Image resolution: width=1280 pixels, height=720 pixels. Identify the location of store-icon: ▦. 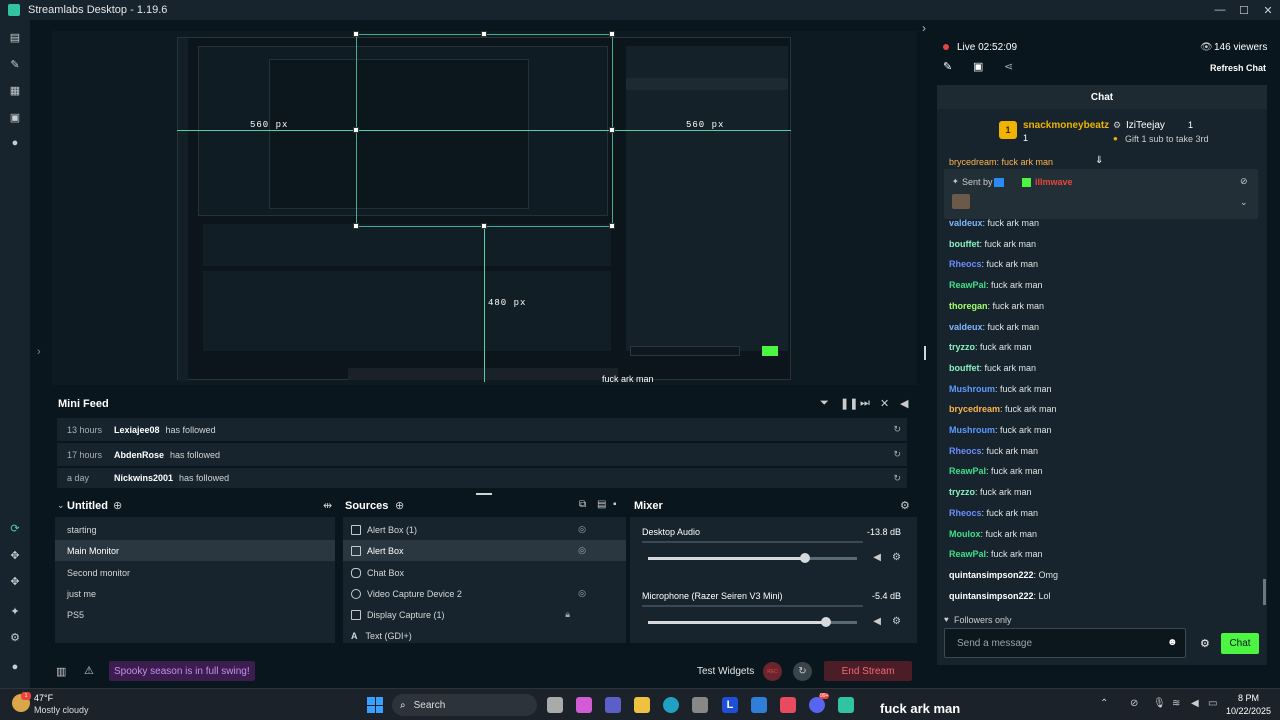
(15, 90).